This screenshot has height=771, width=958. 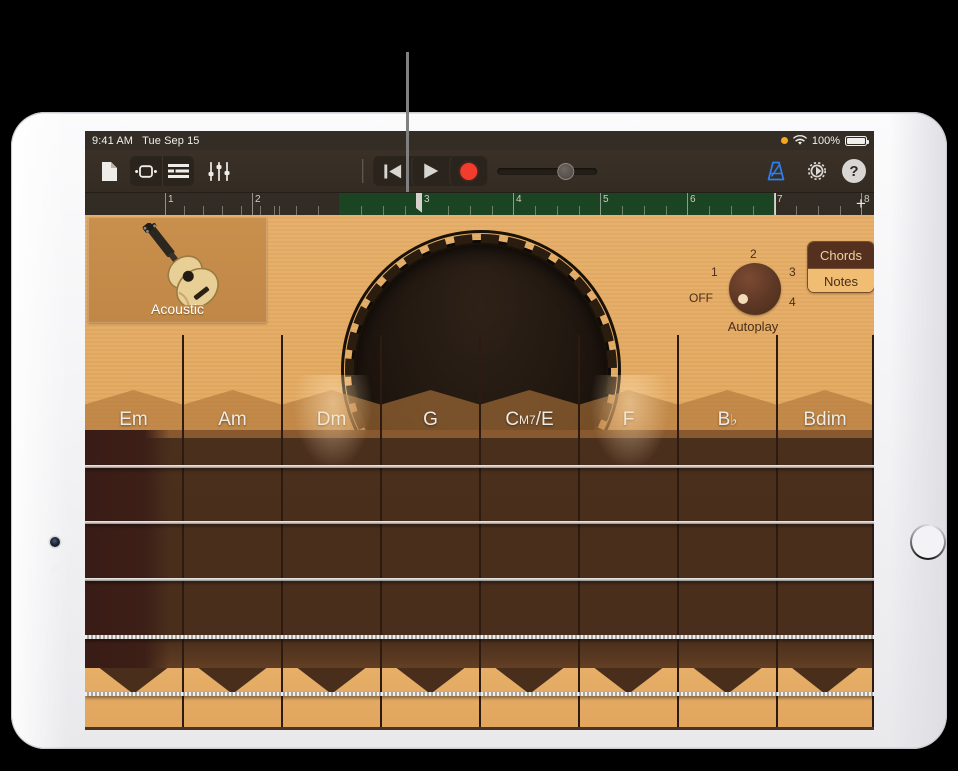 I want to click on cycle-button, so click(x=146, y=171).